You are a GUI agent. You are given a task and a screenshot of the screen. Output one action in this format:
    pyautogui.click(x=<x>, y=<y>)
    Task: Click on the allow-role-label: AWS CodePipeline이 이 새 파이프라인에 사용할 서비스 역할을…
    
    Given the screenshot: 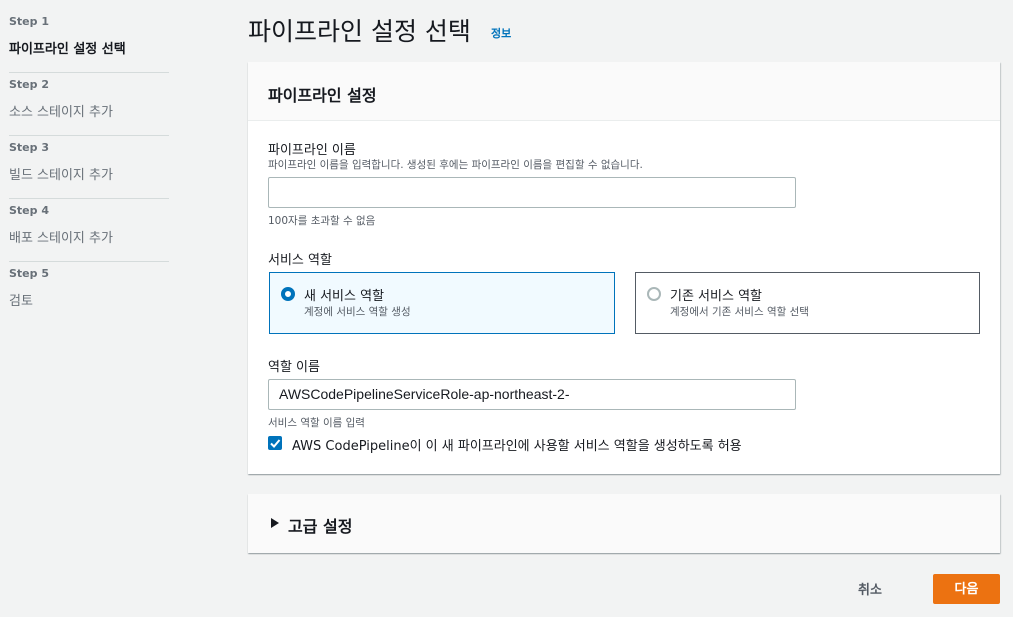 What is the action you would take?
    pyautogui.click(x=517, y=444)
    